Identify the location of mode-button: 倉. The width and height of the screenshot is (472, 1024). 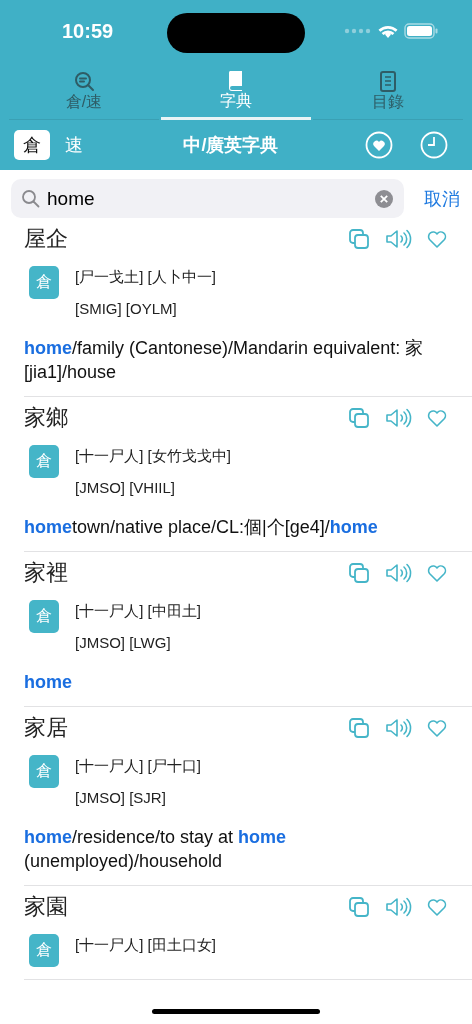
(32, 145).